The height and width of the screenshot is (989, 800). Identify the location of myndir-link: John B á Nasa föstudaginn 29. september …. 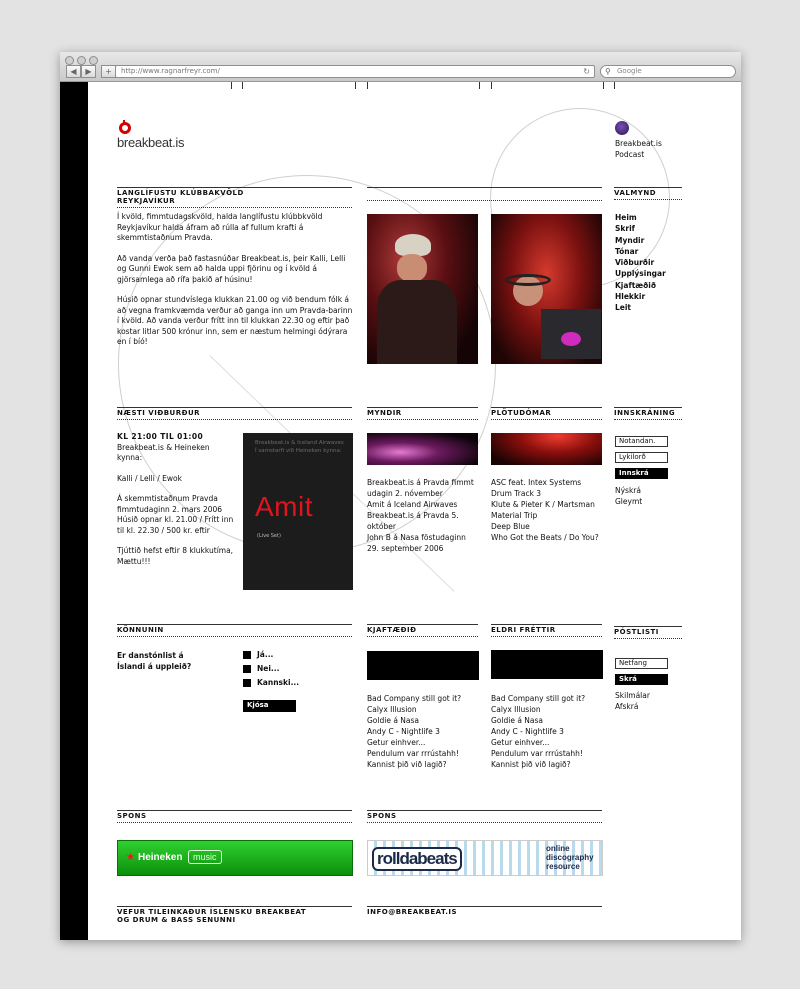
(423, 543).